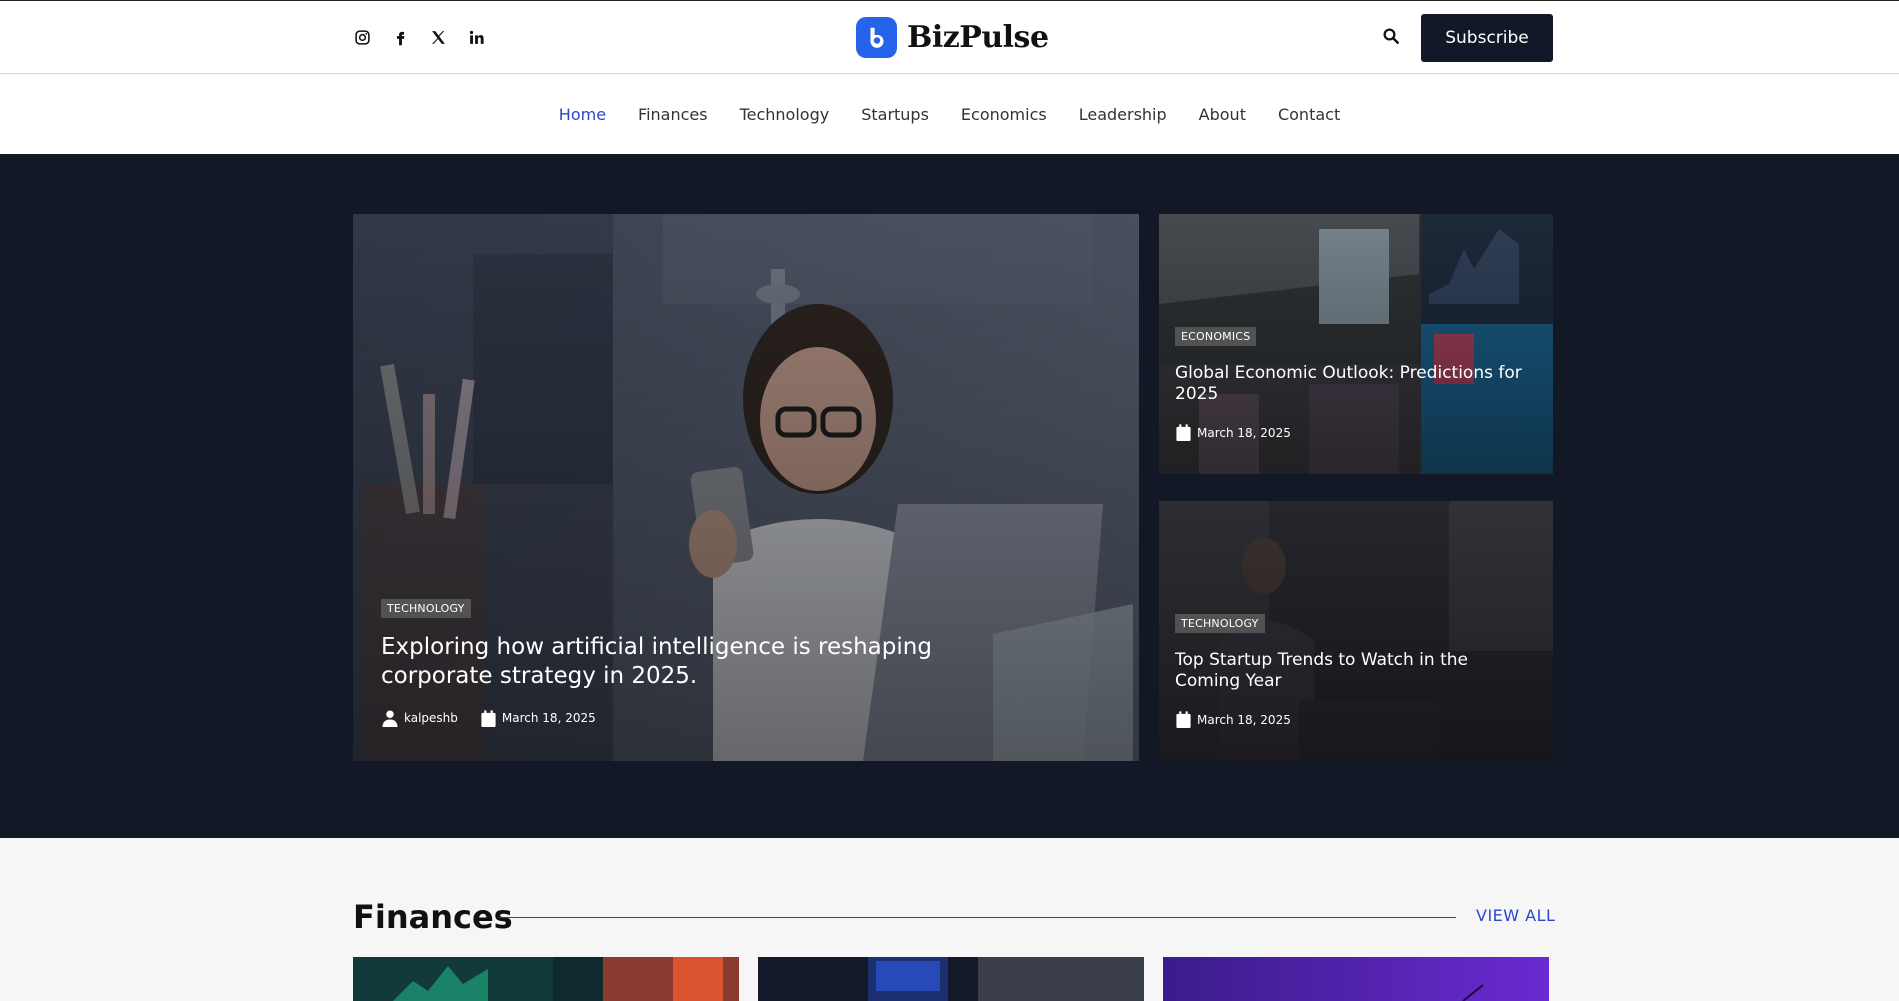 The height and width of the screenshot is (1001, 1899). Describe the element at coordinates (895, 114) in the screenshot. I see `nav-item-startups: Startups` at that location.